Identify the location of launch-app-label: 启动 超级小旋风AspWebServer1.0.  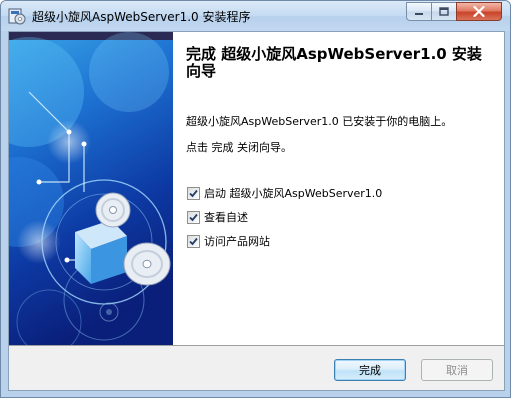
(293, 193).